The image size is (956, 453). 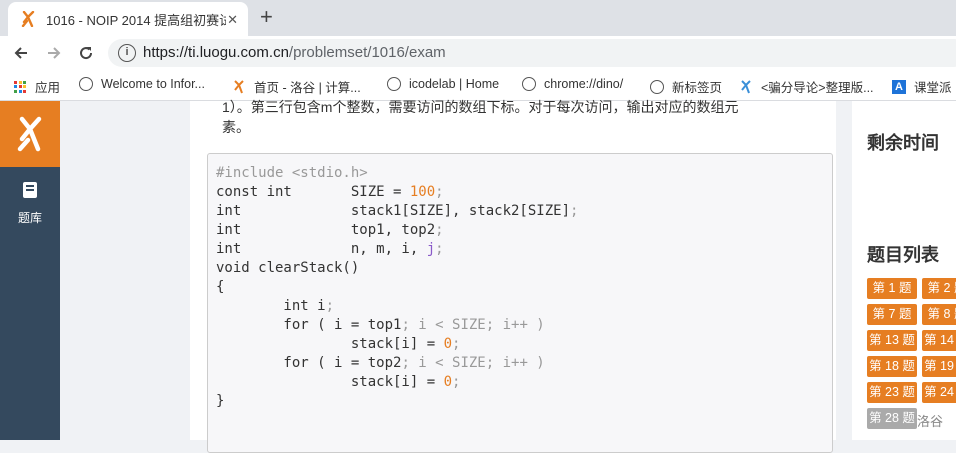 I want to click on question-button: 第 18 题, so click(x=892, y=366).